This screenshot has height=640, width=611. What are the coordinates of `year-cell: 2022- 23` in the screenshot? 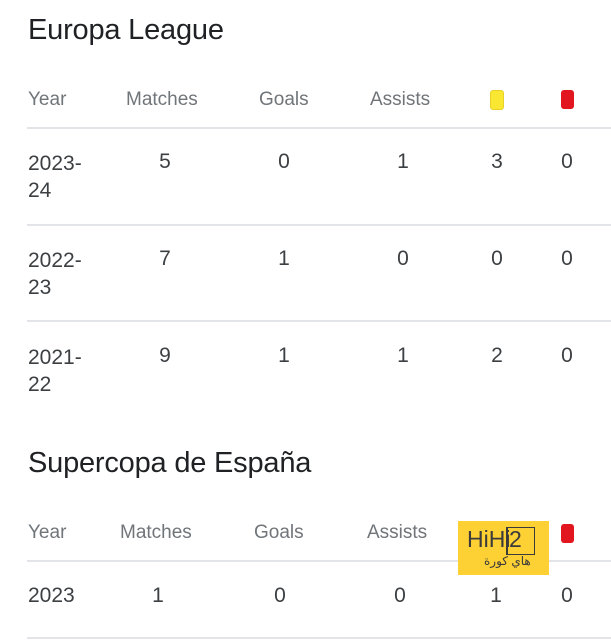 It's located at (63, 274).